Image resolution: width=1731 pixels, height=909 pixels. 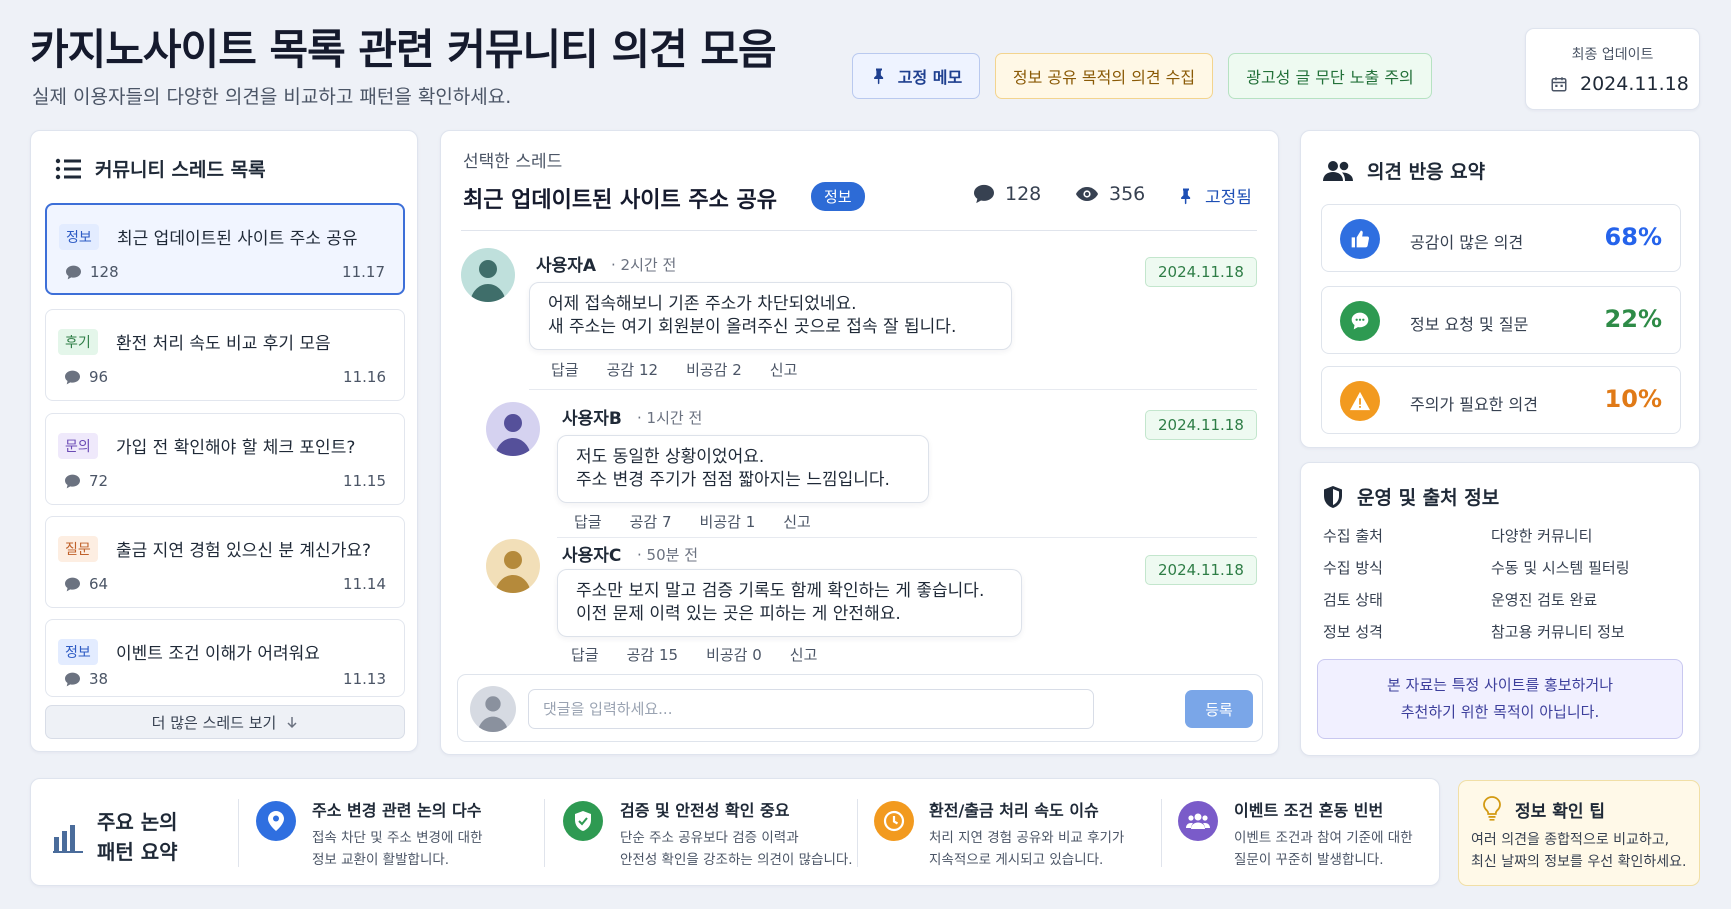 What do you see at coordinates (1219, 709) in the screenshot?
I see `submit-comment-button: 등록` at bounding box center [1219, 709].